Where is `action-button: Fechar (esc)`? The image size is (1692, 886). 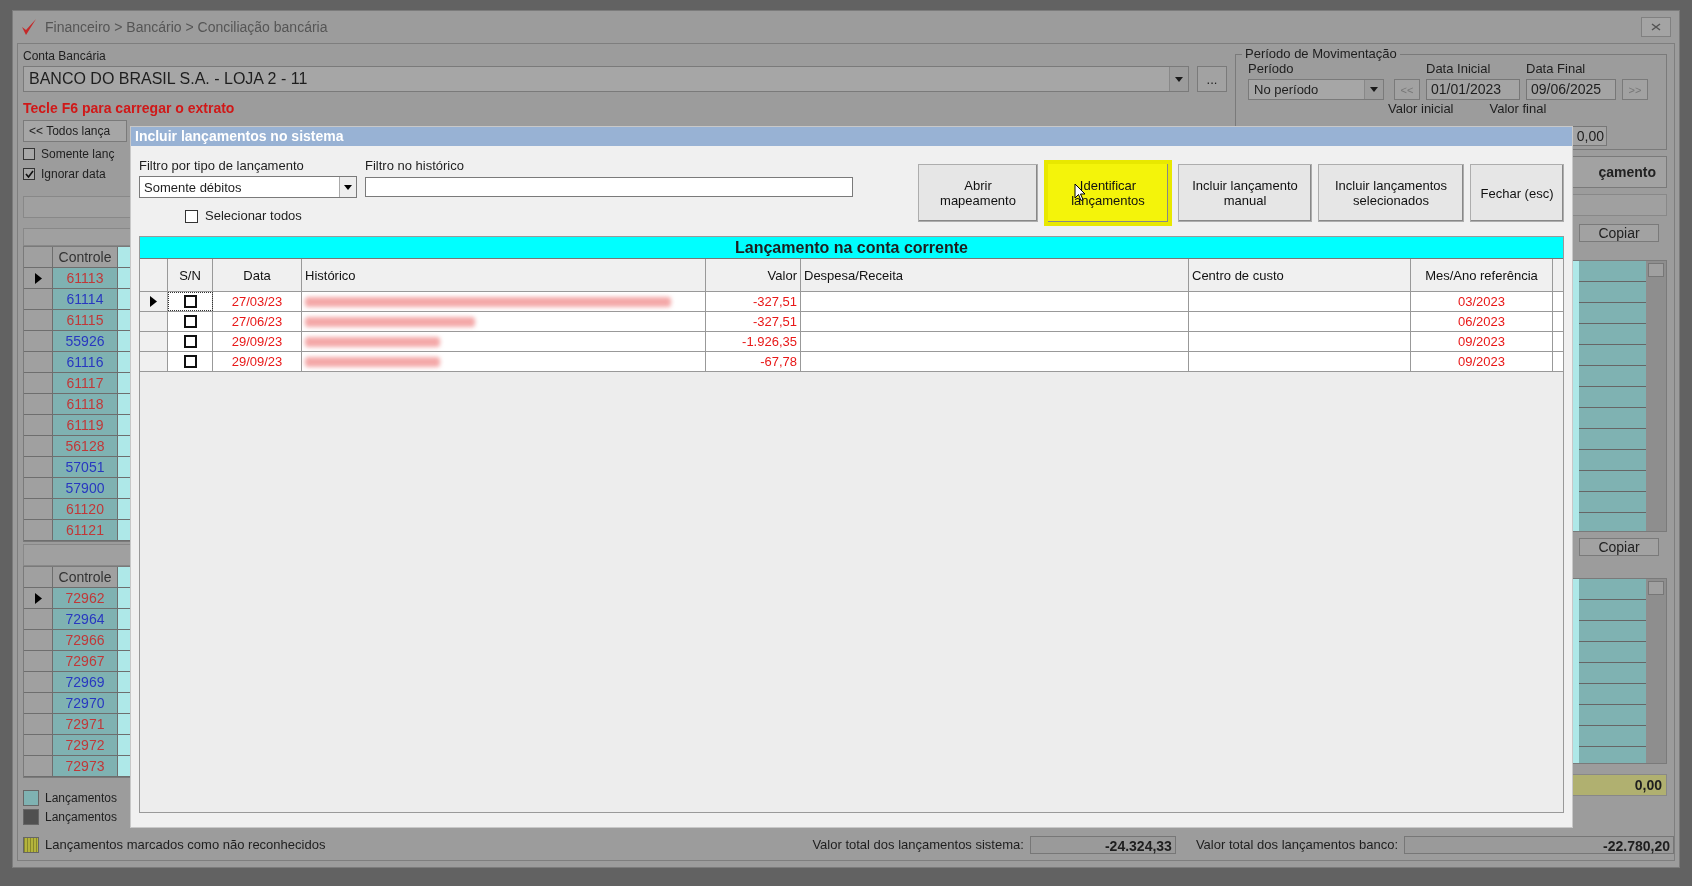 action-button: Fechar (esc) is located at coordinates (1517, 193).